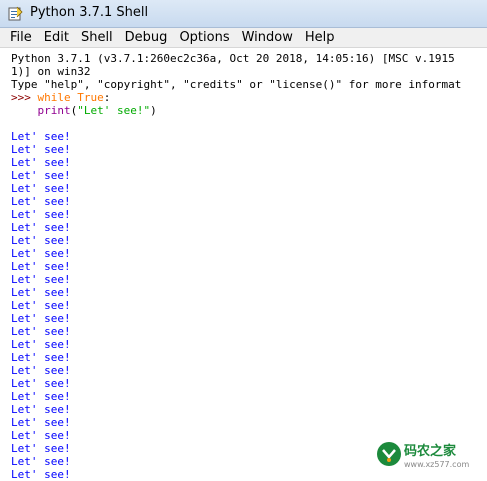 The width and height of the screenshot is (487, 481). Describe the element at coordinates (54, 97) in the screenshot. I see `keyword-while: while` at that location.